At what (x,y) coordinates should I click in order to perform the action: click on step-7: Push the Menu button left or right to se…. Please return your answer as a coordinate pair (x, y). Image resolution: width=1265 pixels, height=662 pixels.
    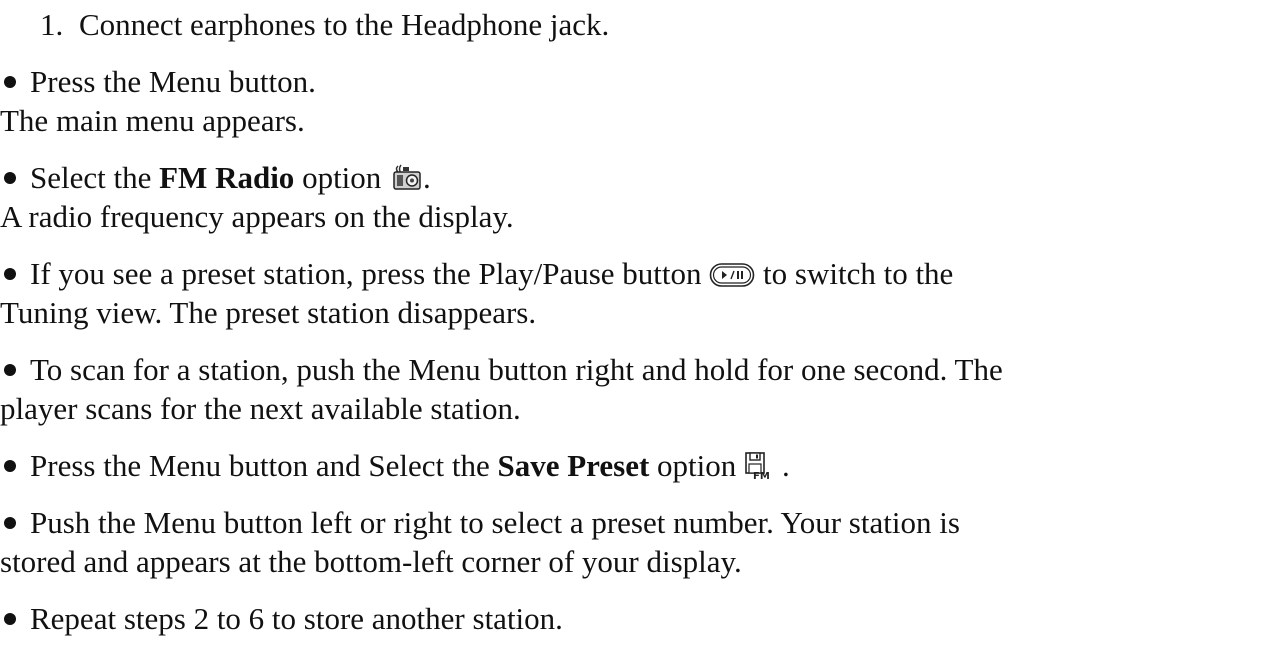
    Looking at the image, I should click on (480, 522).